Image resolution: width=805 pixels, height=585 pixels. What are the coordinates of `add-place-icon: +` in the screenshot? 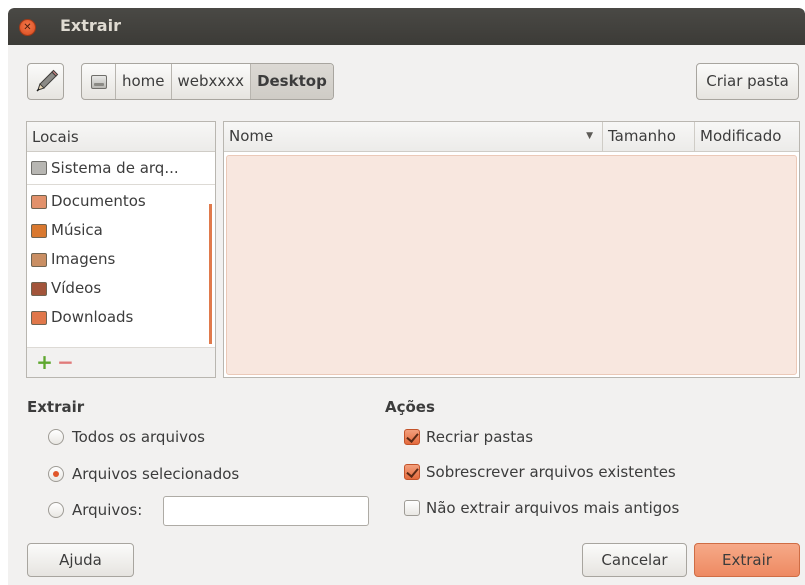 It's located at (44, 362).